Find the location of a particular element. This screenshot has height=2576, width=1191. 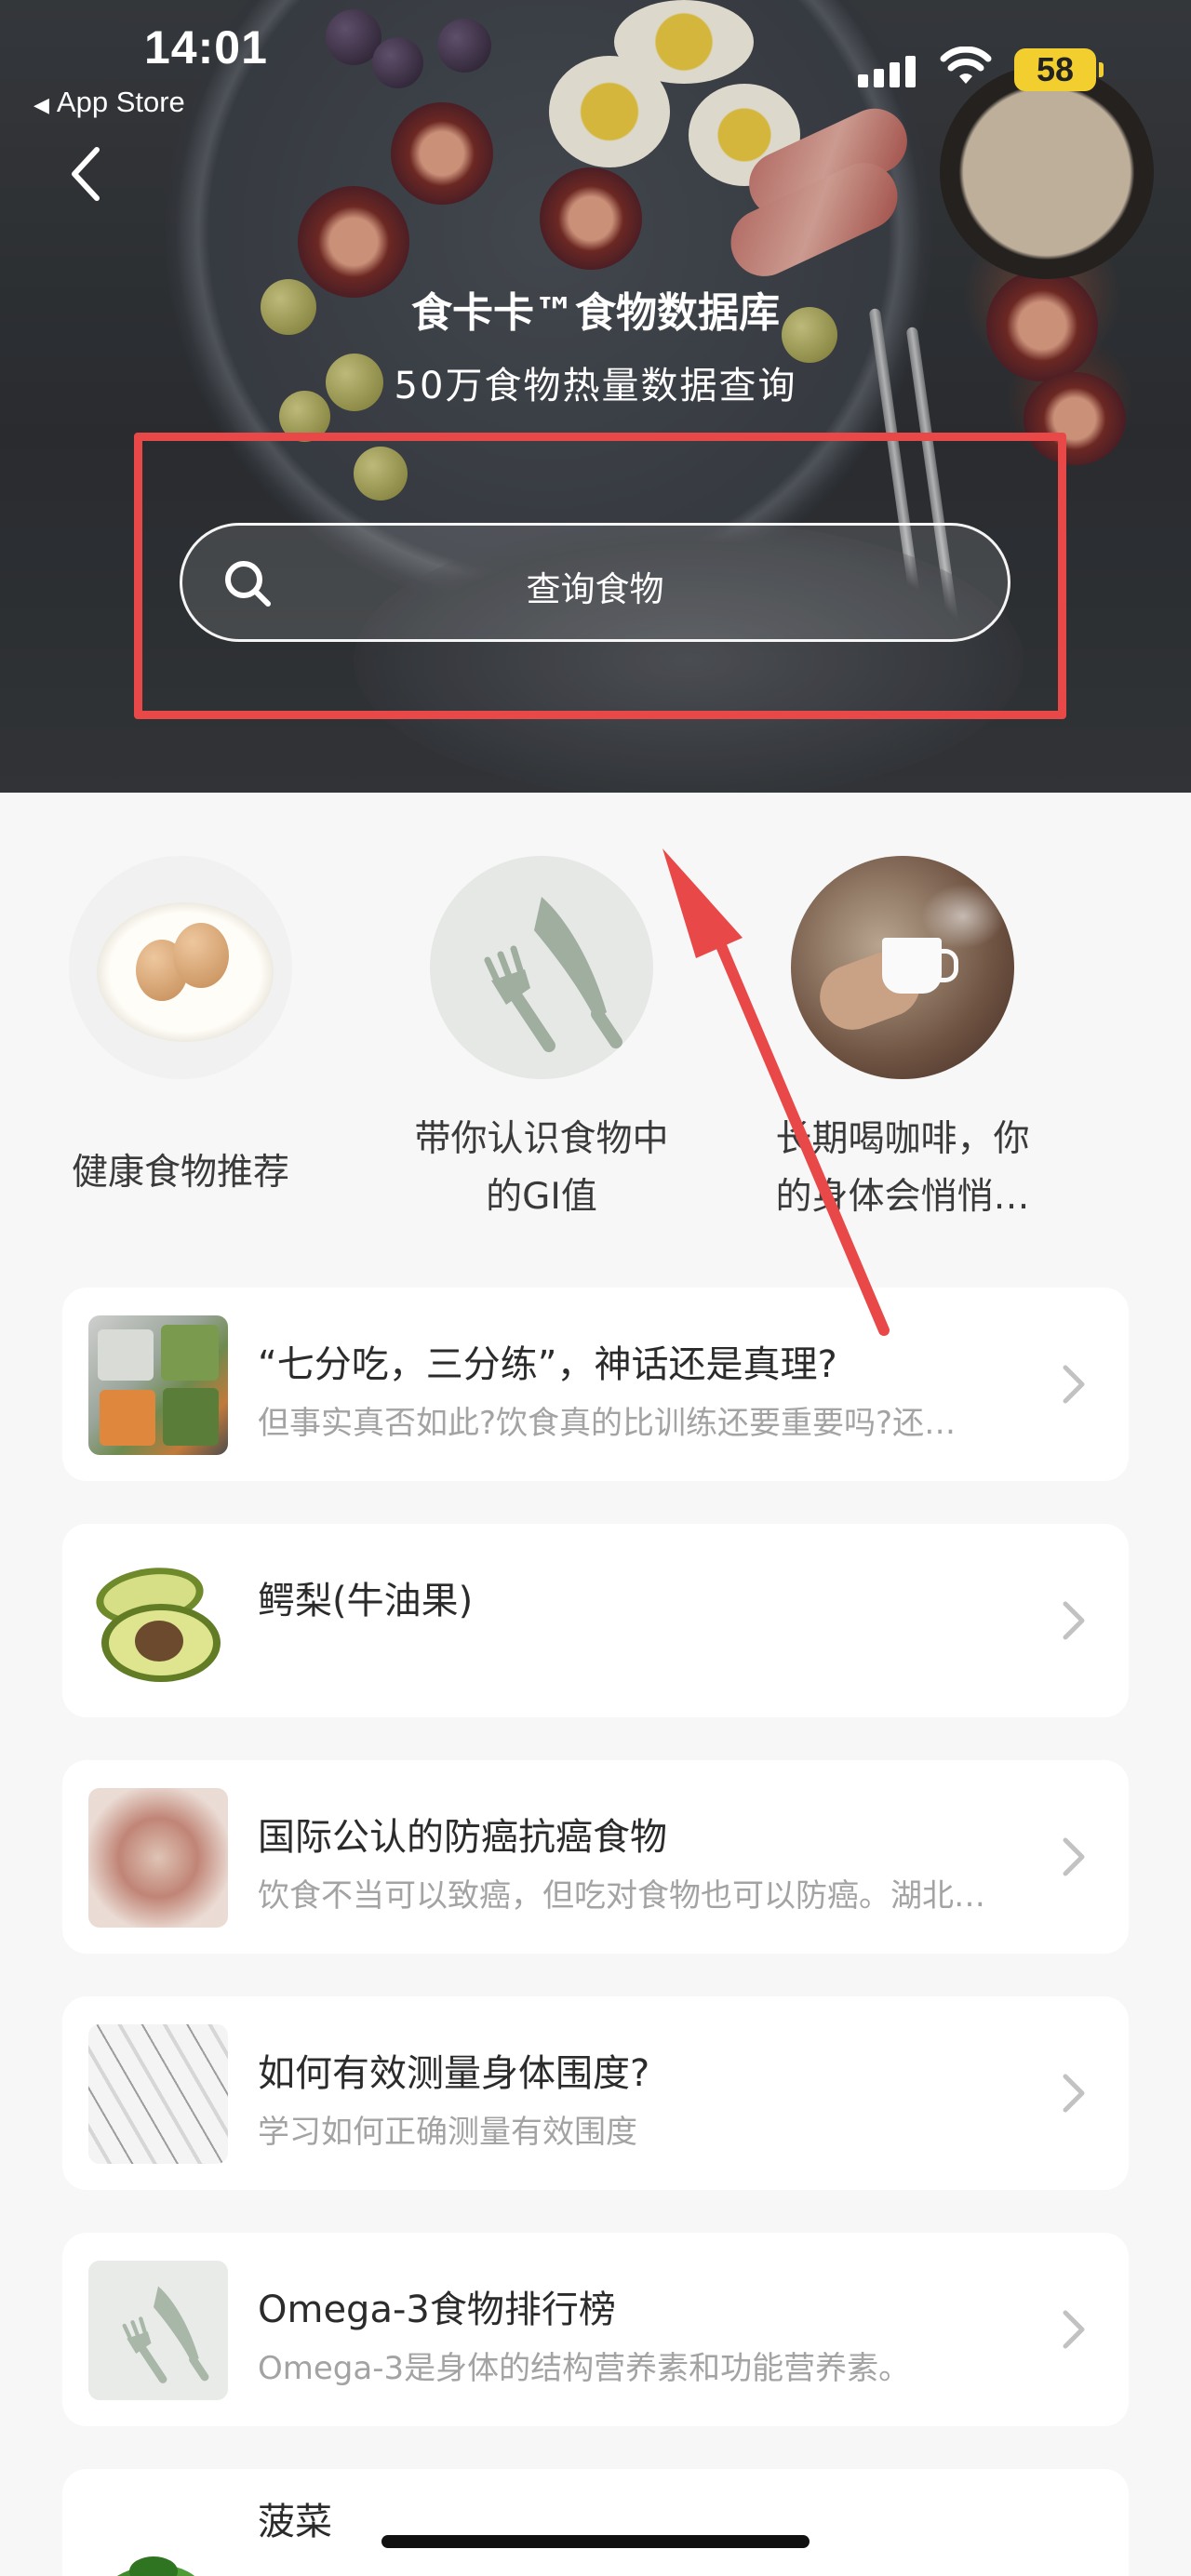

list-item: 鳄梨(牛油果) is located at coordinates (595, 1620).